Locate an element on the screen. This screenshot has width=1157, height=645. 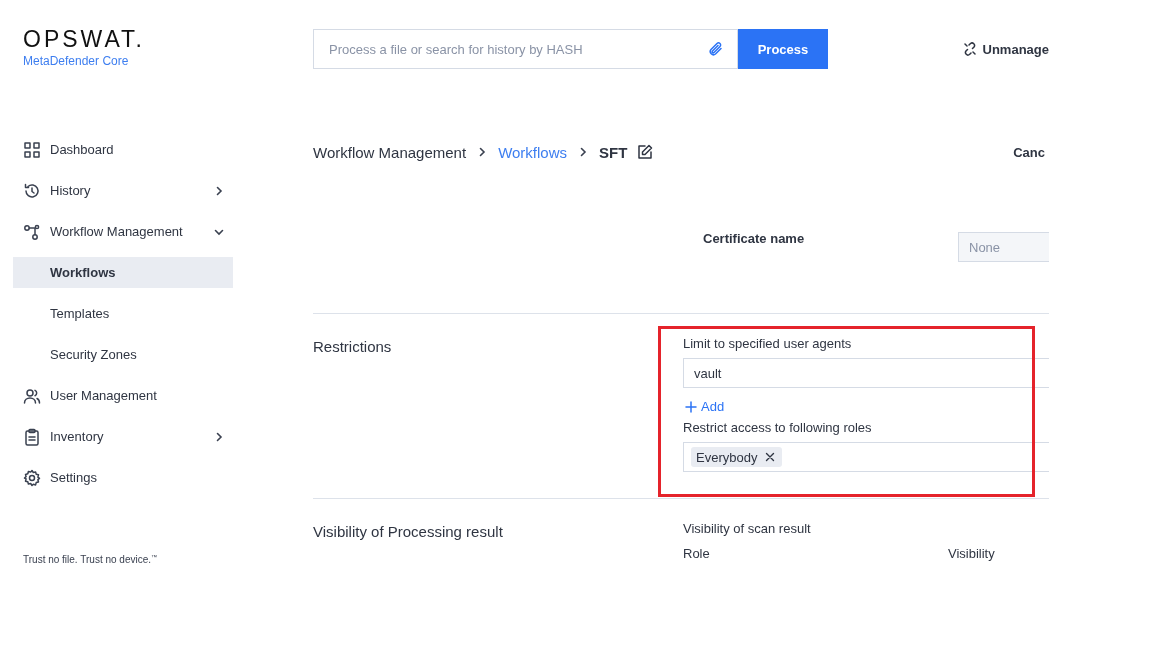
sidebar-item: User Management is located at coordinates (123, 395).